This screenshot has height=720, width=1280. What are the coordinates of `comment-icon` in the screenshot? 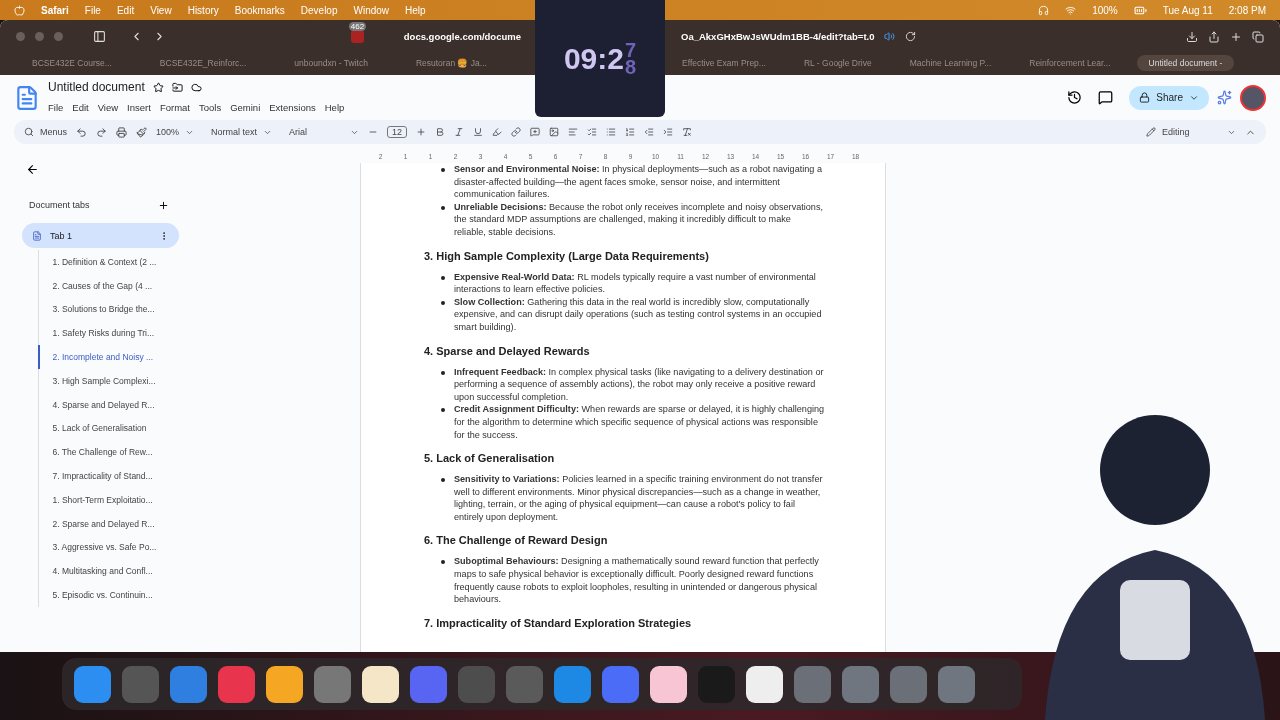 It's located at (1106, 97).